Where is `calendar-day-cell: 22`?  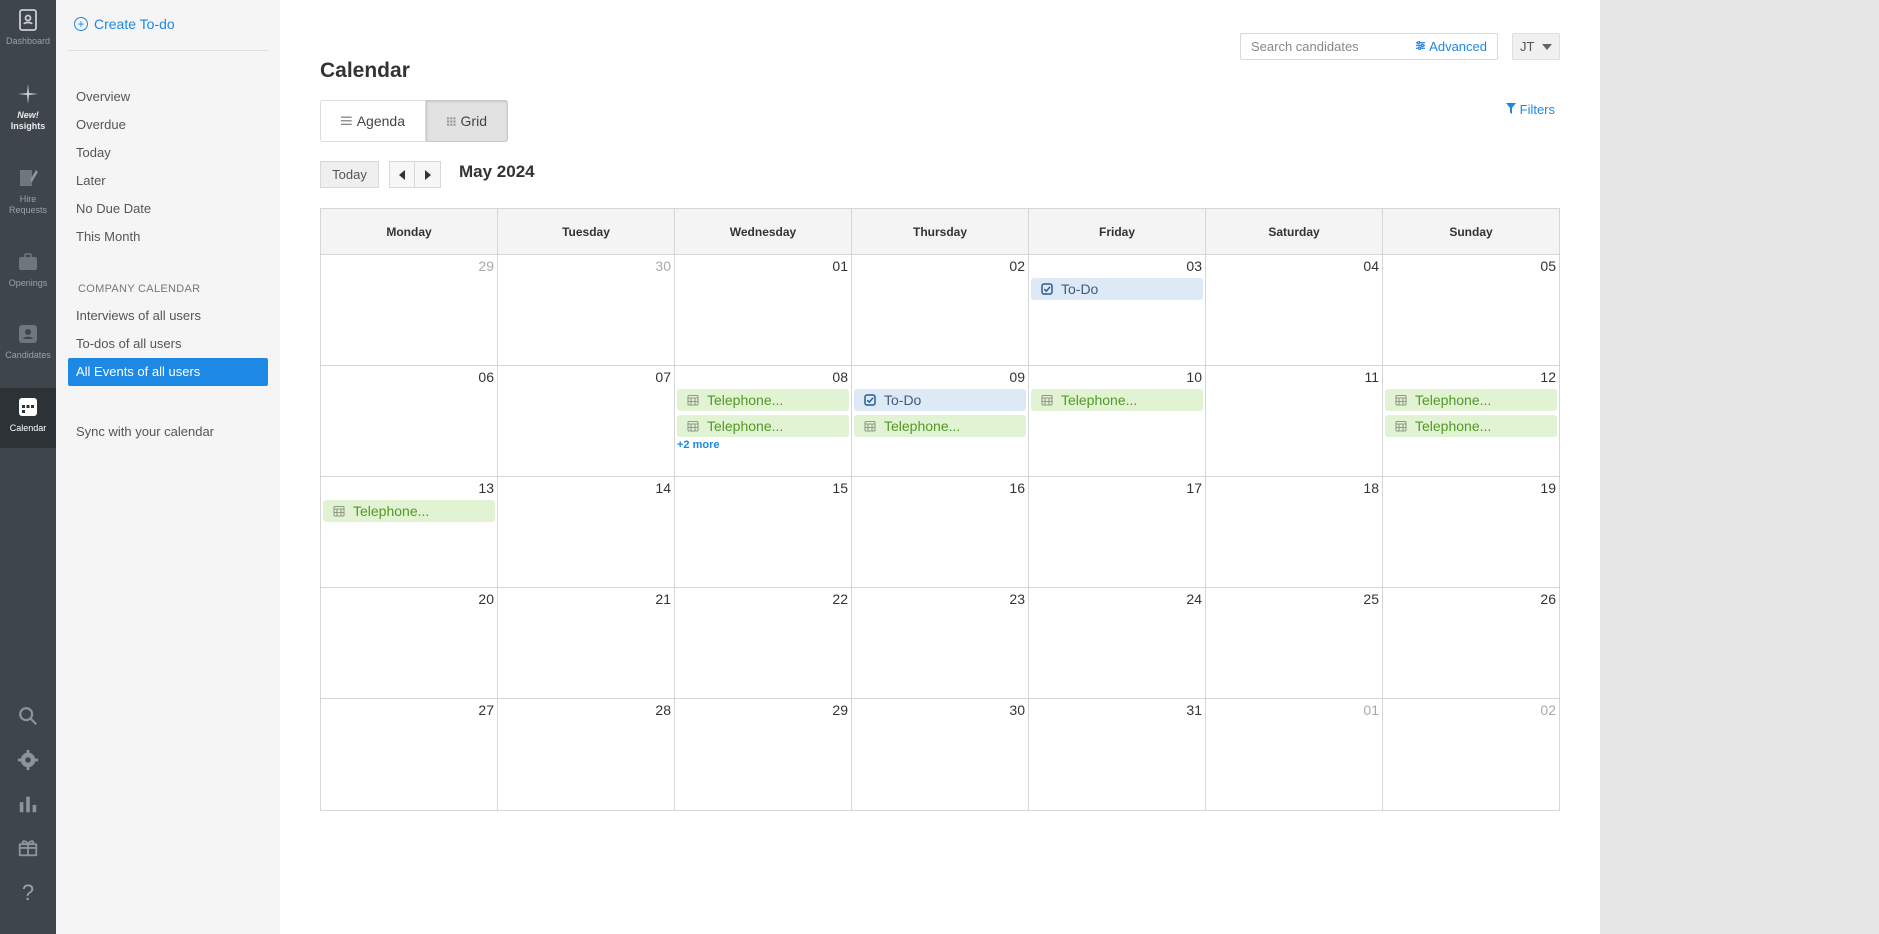
calendar-day-cell: 22 is located at coordinates (763, 643).